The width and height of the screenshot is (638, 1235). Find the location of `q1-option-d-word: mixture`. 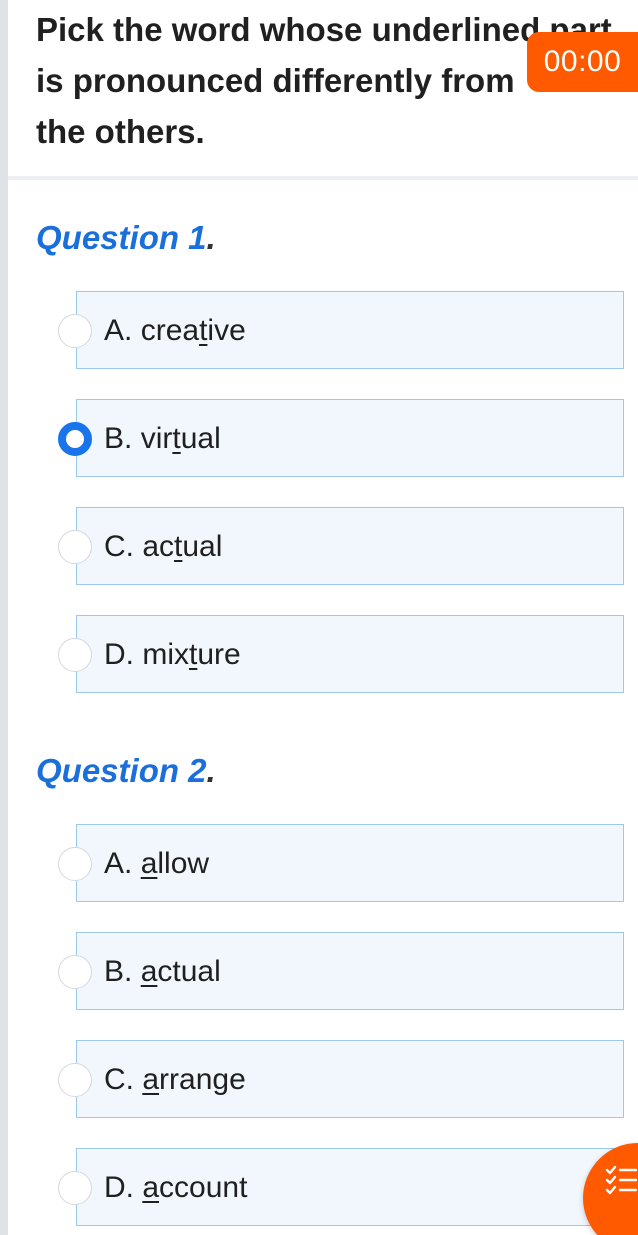

q1-option-d-word: mixture is located at coordinates (191, 654).